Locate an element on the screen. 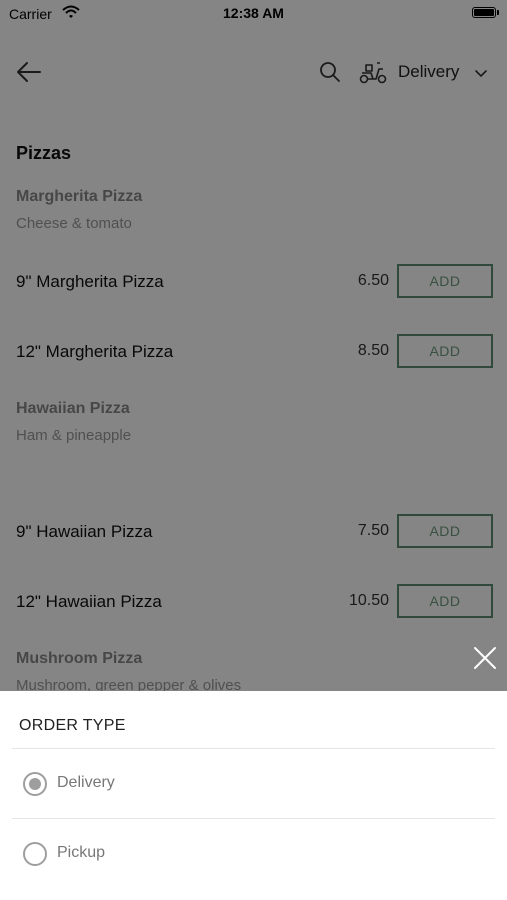 The height and width of the screenshot is (900, 507). option-label: Delivery is located at coordinates (86, 782).